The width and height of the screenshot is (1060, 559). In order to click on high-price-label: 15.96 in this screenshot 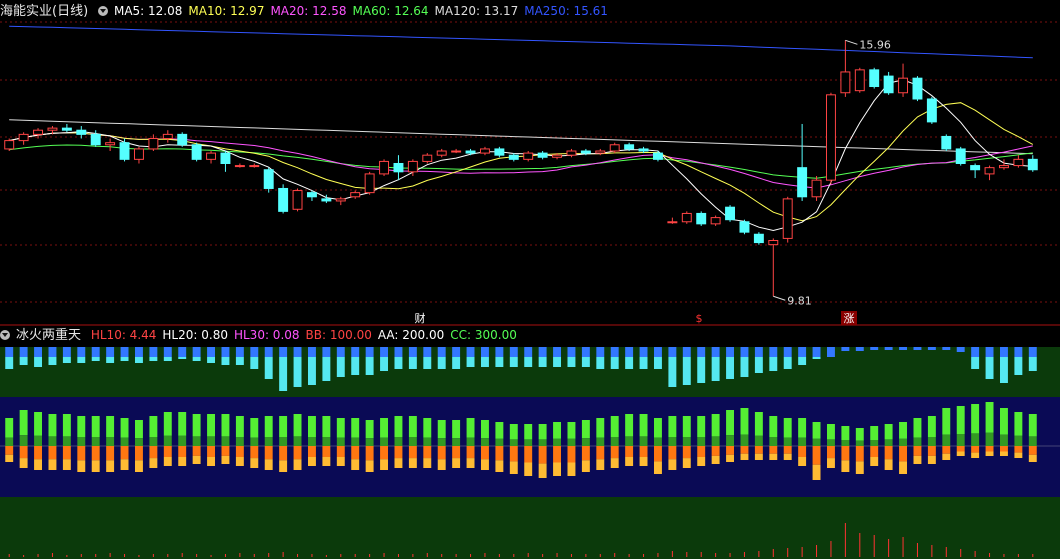, I will do `click(875, 44)`.